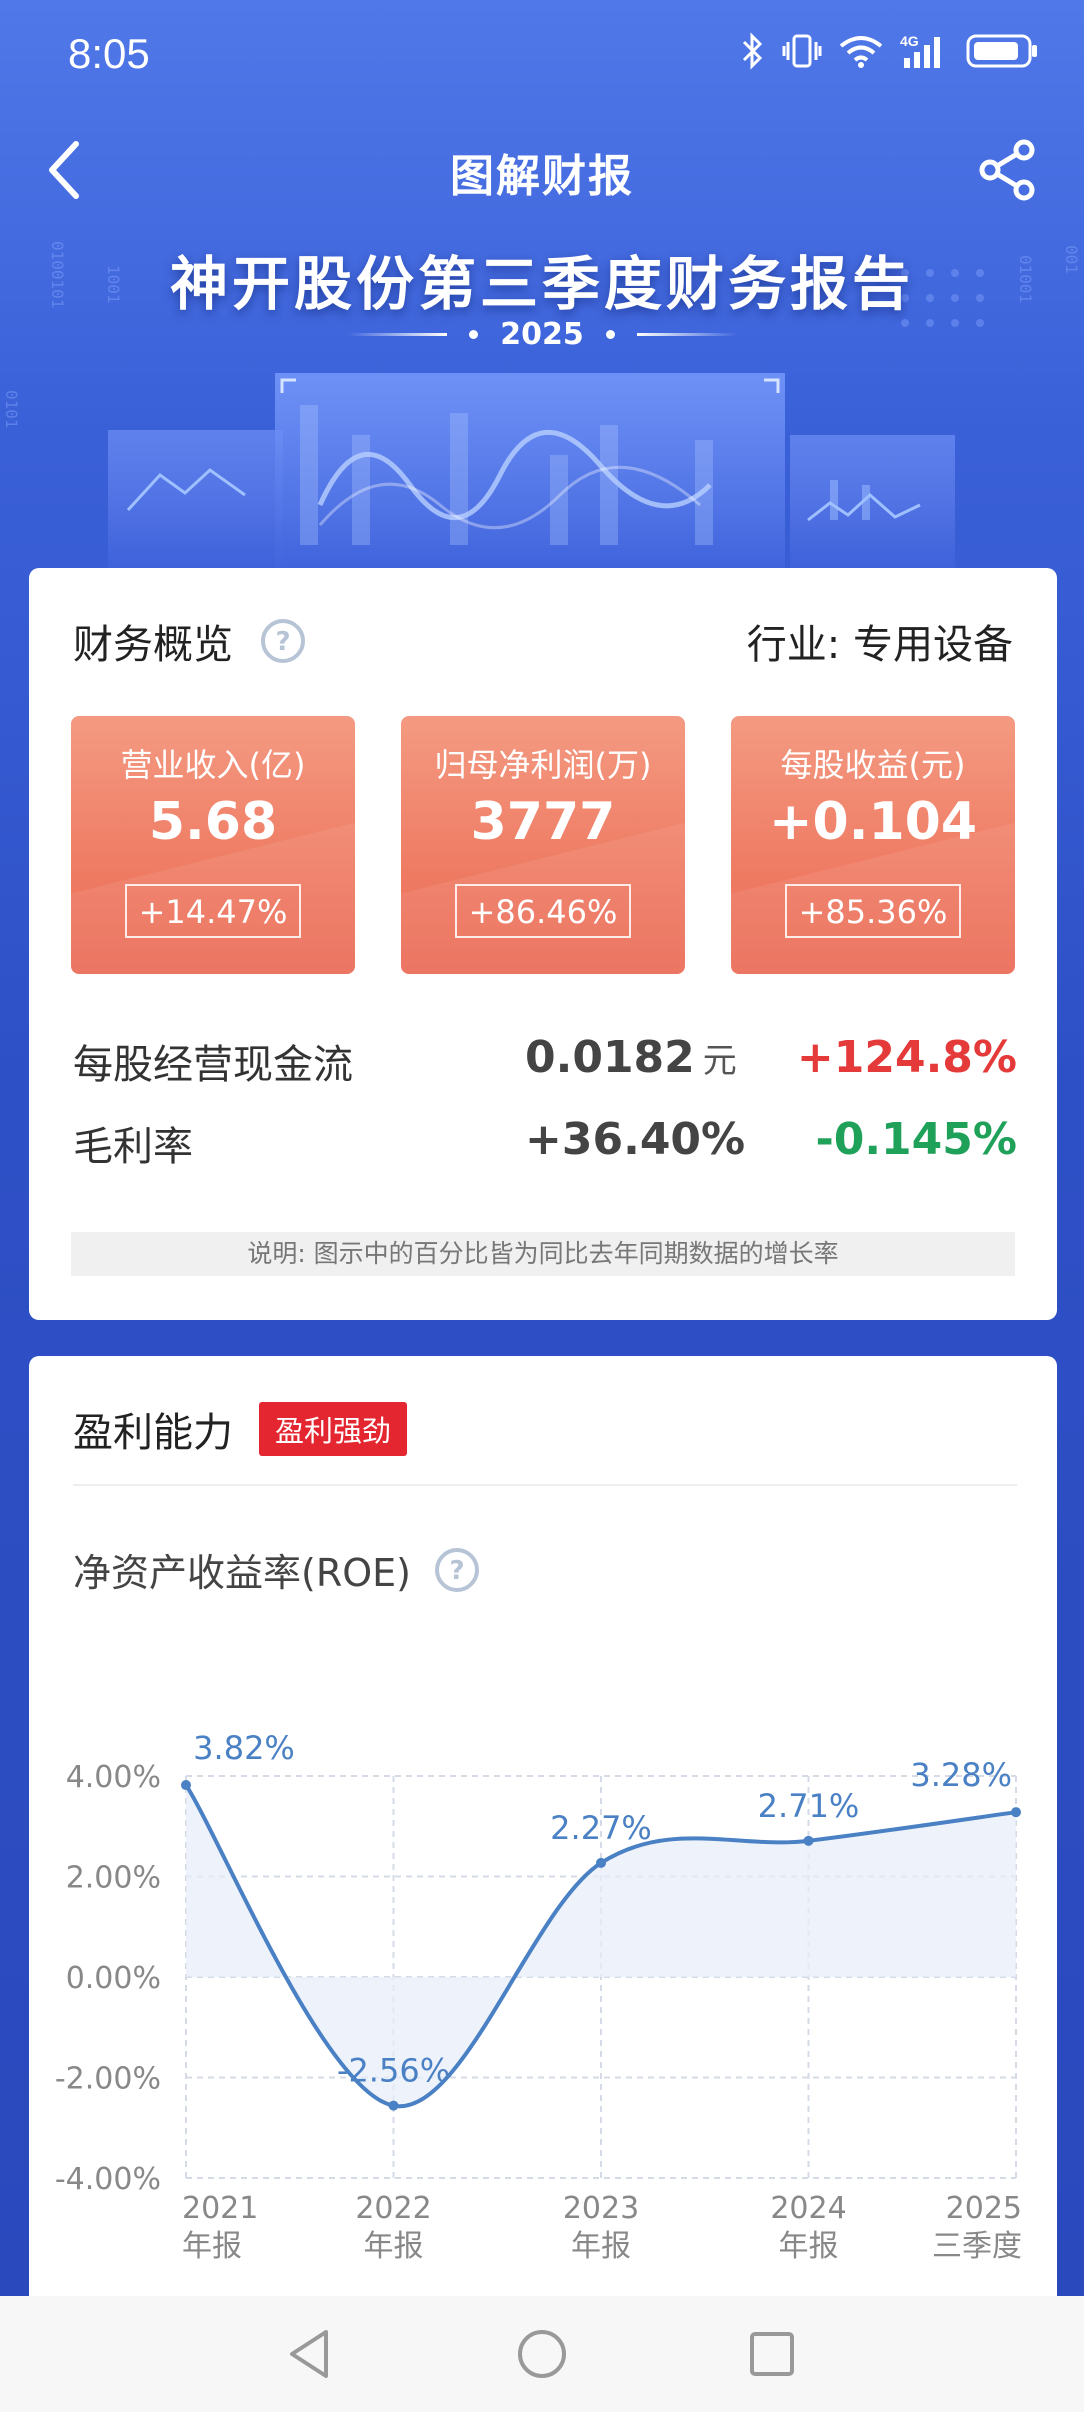 Image resolution: width=1084 pixels, height=2412 pixels. What do you see at coordinates (213, 822) in the screenshot?
I see `tile-value: 5.68` at bounding box center [213, 822].